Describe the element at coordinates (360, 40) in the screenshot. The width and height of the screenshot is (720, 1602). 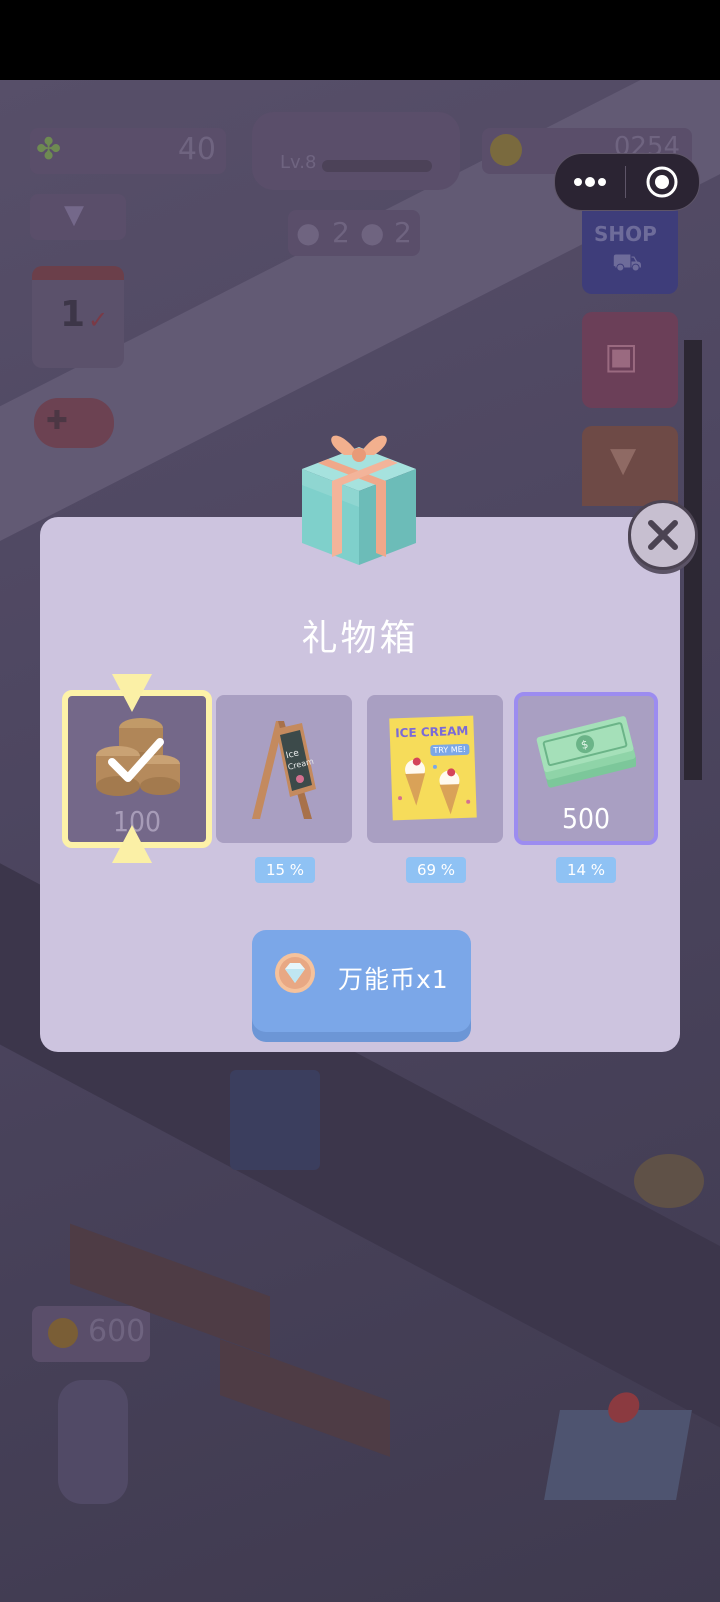
I see `status-bar` at that location.